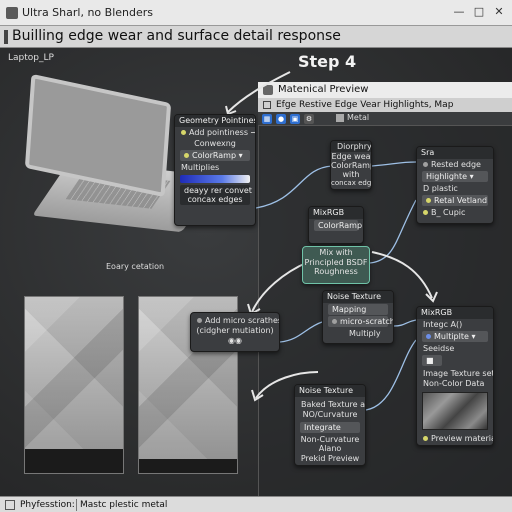 The image size is (512, 512). I want to click on node-row: Prekid Preview, so click(330, 458).